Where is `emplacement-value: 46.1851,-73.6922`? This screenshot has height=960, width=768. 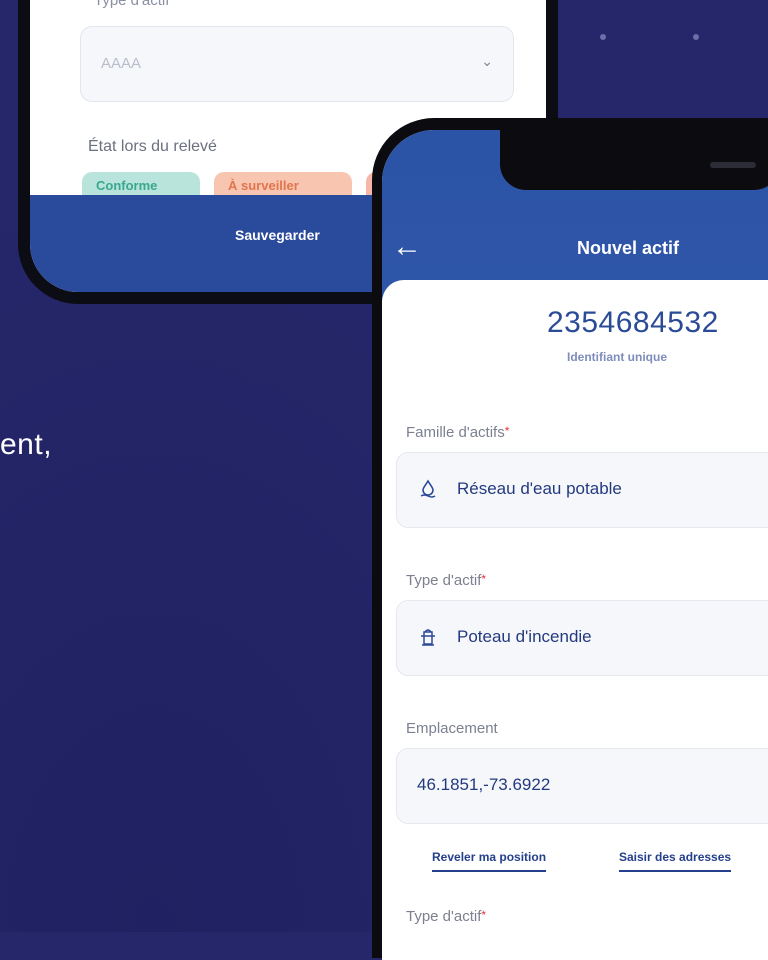
emplacement-value: 46.1851,-73.6922 is located at coordinates (484, 784).